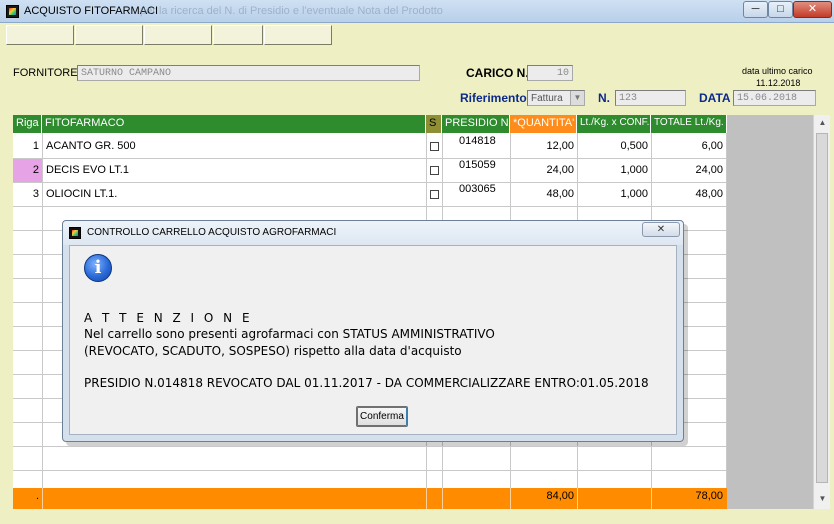  What do you see at coordinates (542, 146) in the screenshot?
I see `row-1-quantita: 12,00` at bounding box center [542, 146].